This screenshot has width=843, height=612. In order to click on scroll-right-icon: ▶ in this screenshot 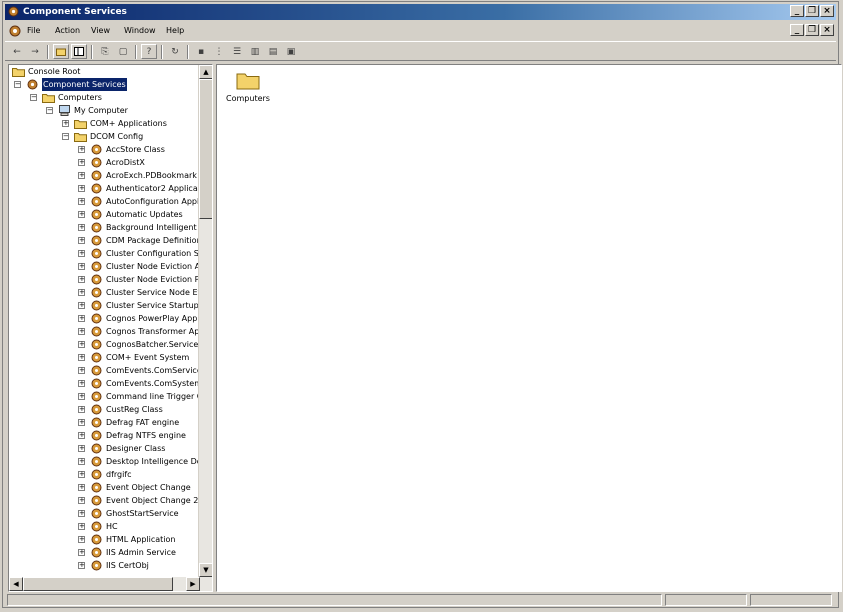, I will do `click(193, 584)`.